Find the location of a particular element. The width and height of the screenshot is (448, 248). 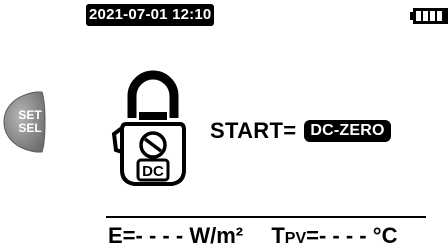

datetime-display: 2021-07-01 12:10 is located at coordinates (150, 15).